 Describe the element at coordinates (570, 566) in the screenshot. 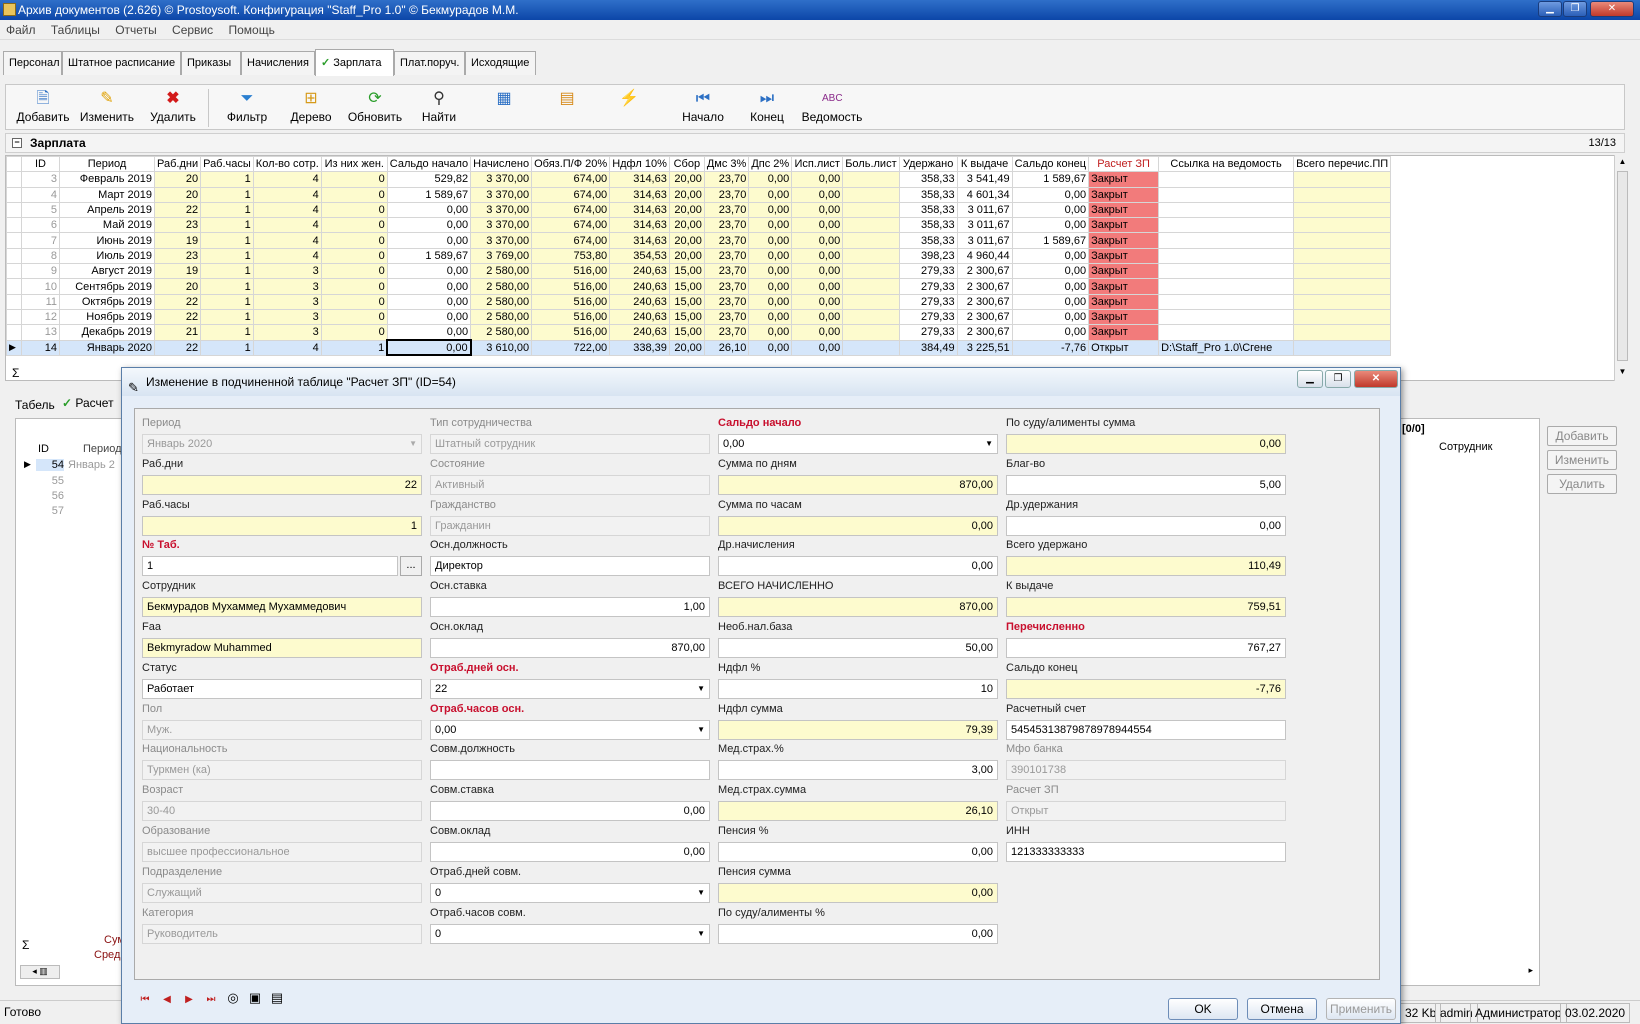

I see `text-field: Директор` at that location.